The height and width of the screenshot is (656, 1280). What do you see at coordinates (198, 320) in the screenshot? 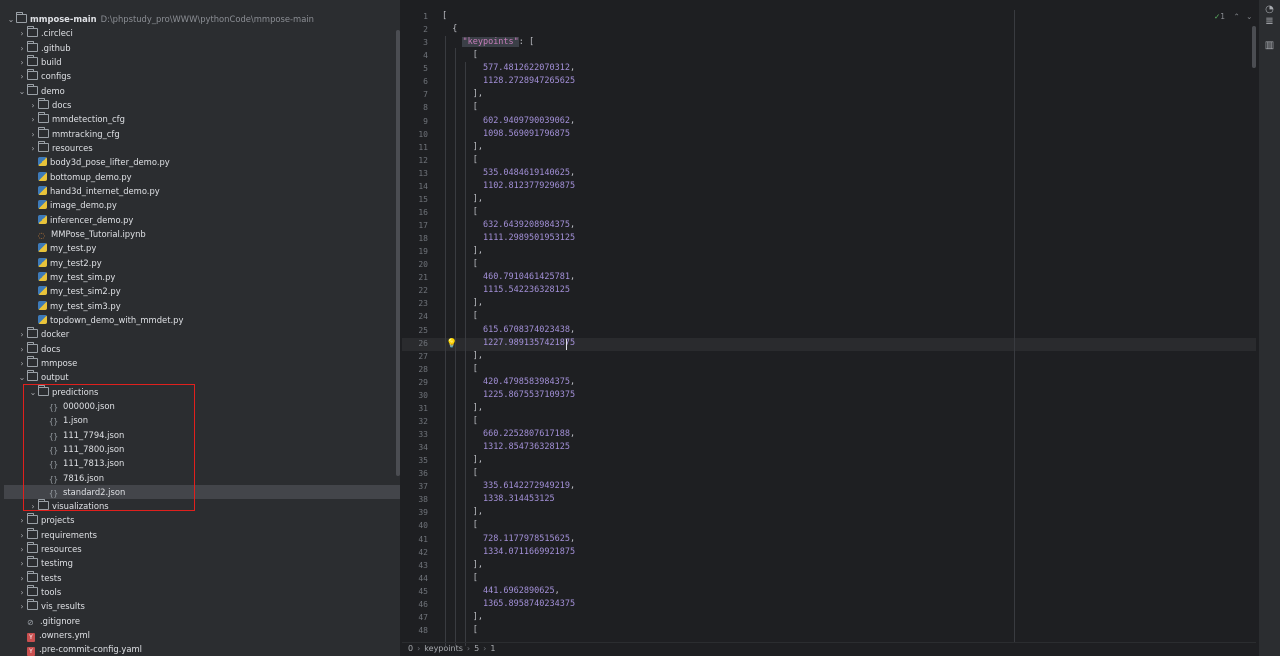
I see `tree-item: topdown_demo_with_mmdet.py` at bounding box center [198, 320].